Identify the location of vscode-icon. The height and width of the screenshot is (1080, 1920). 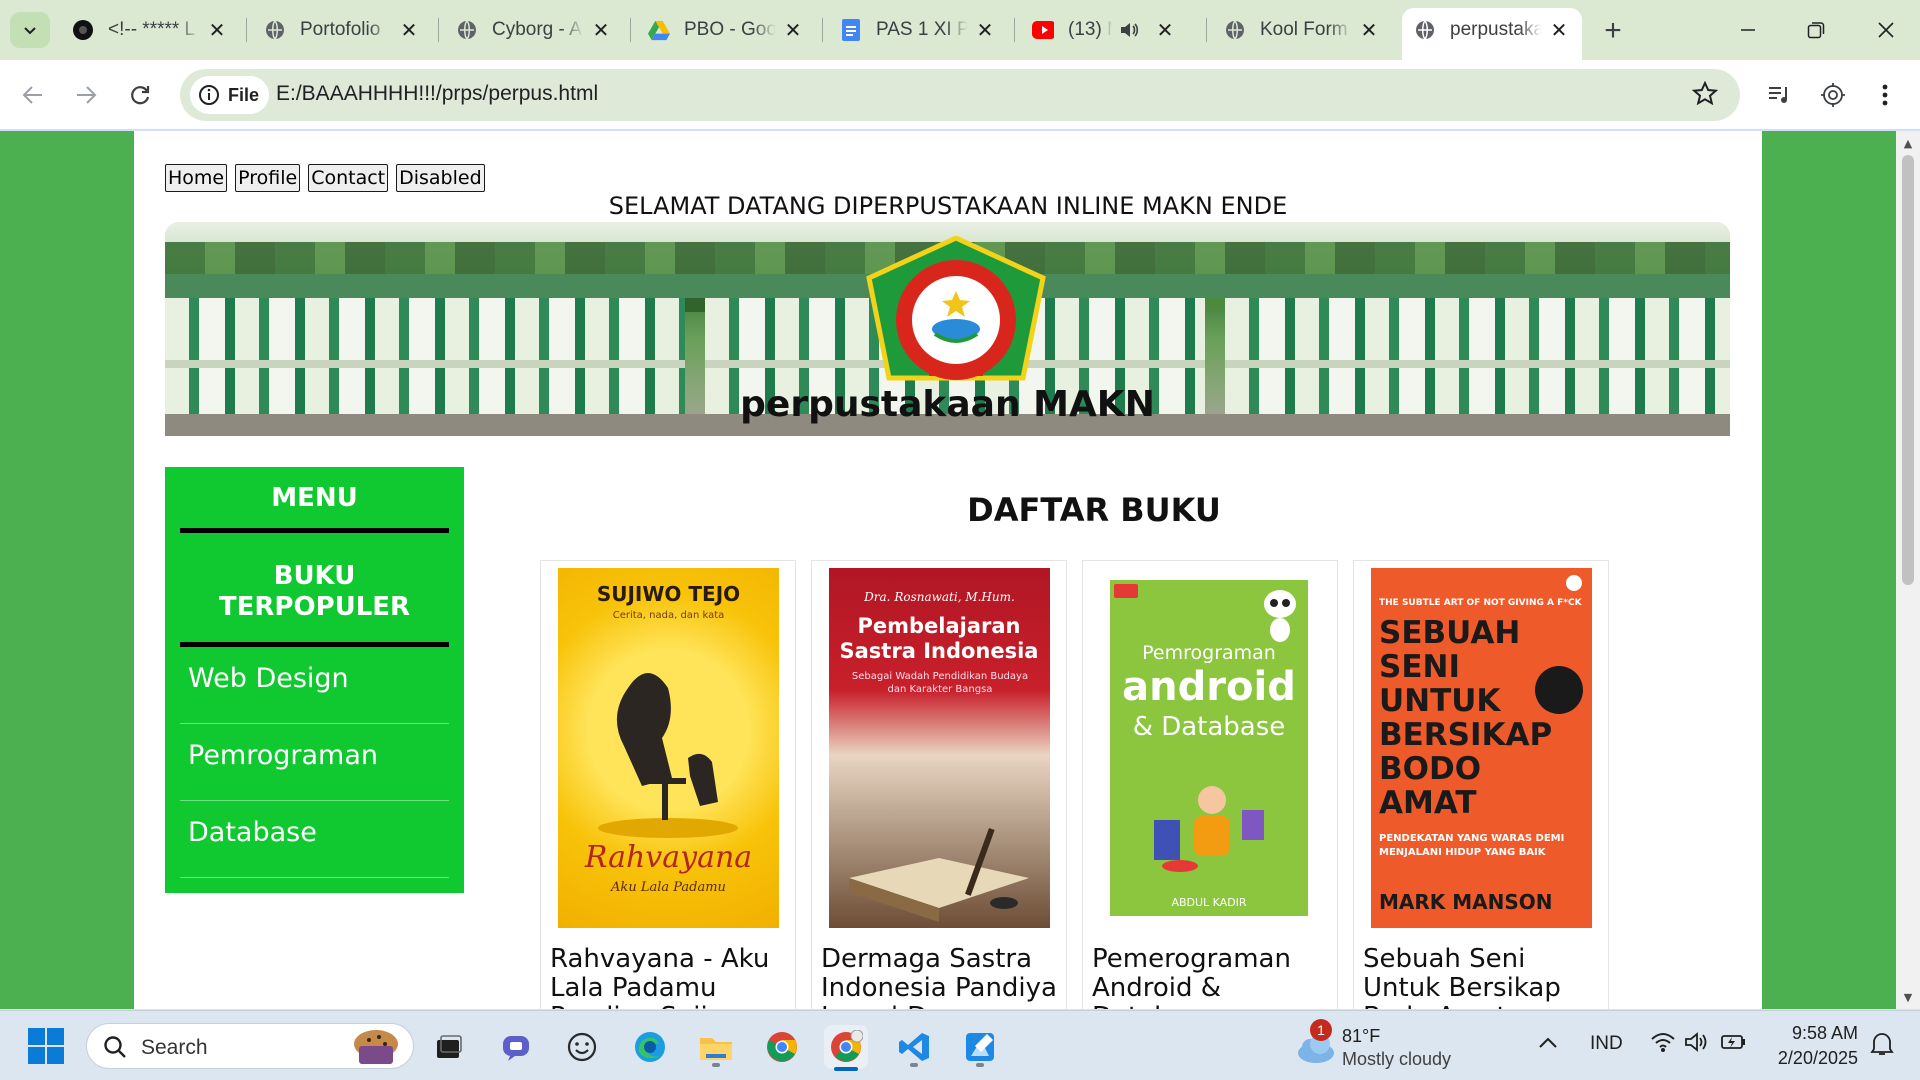
(914, 1047).